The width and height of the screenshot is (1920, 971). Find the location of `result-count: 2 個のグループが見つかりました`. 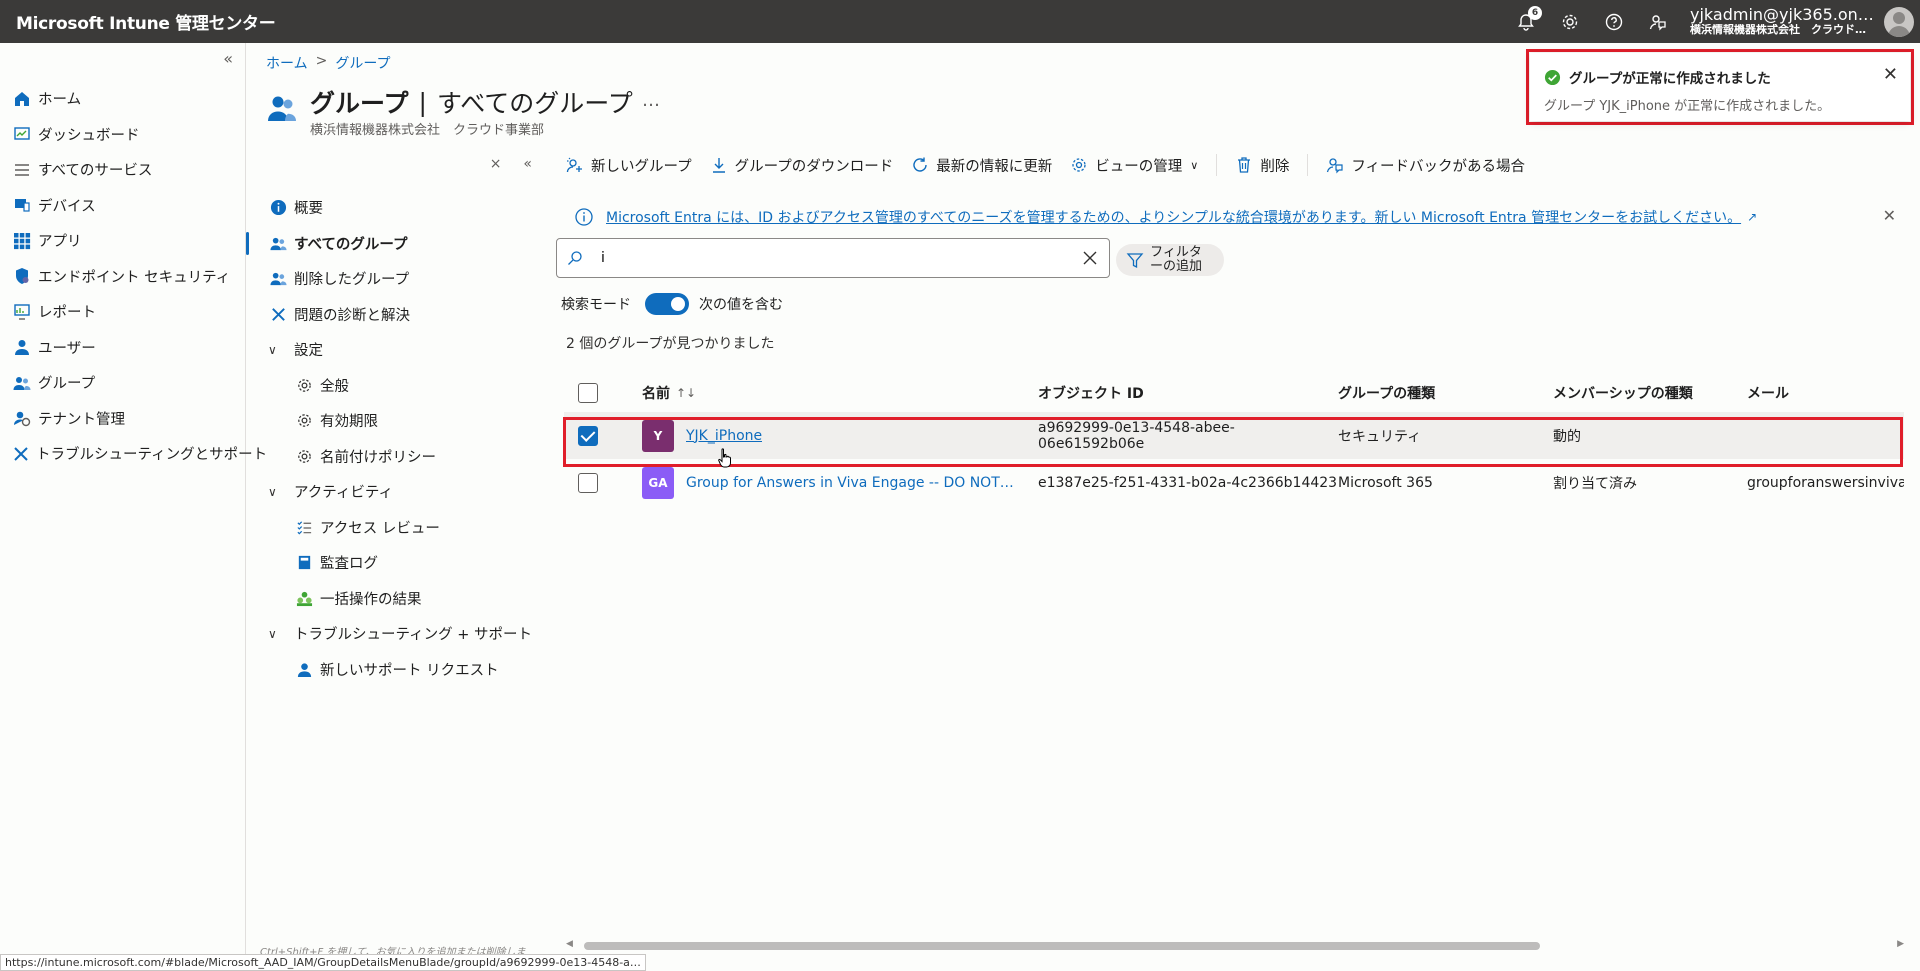

result-count: 2 個のグループが見つかりました is located at coordinates (670, 344).